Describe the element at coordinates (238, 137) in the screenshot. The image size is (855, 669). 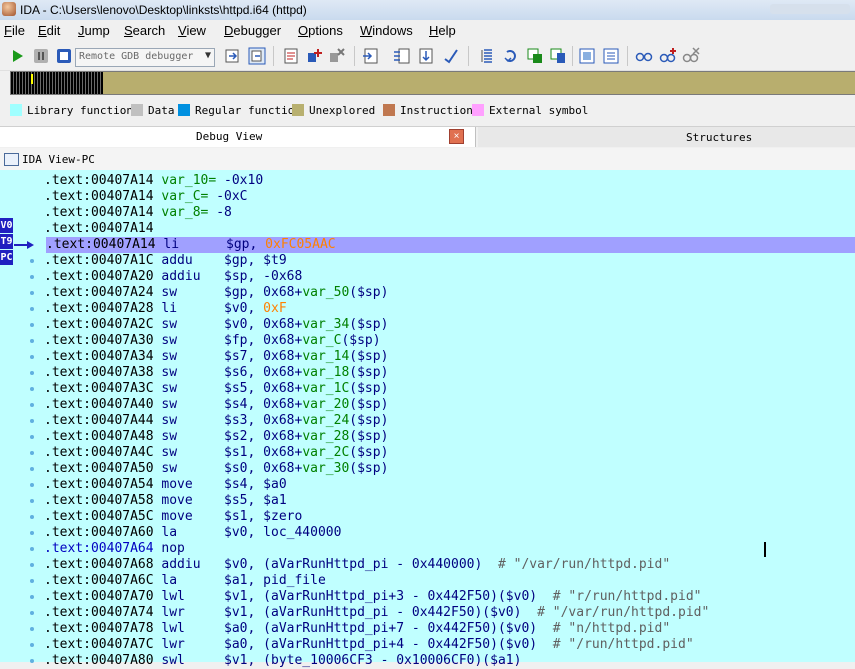
I see `tab-debug-view: Debug View ×` at that location.